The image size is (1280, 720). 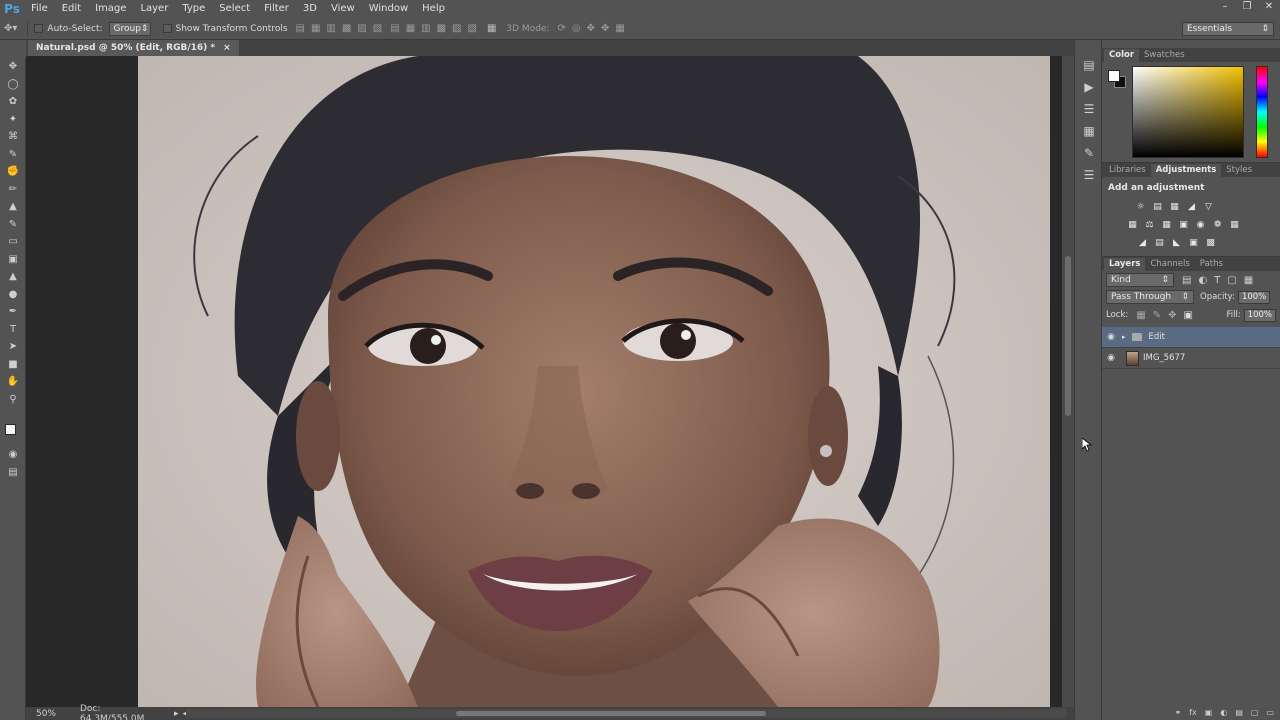 I want to click on distribute-hcenter-icon: ▨, so click(x=456, y=28).